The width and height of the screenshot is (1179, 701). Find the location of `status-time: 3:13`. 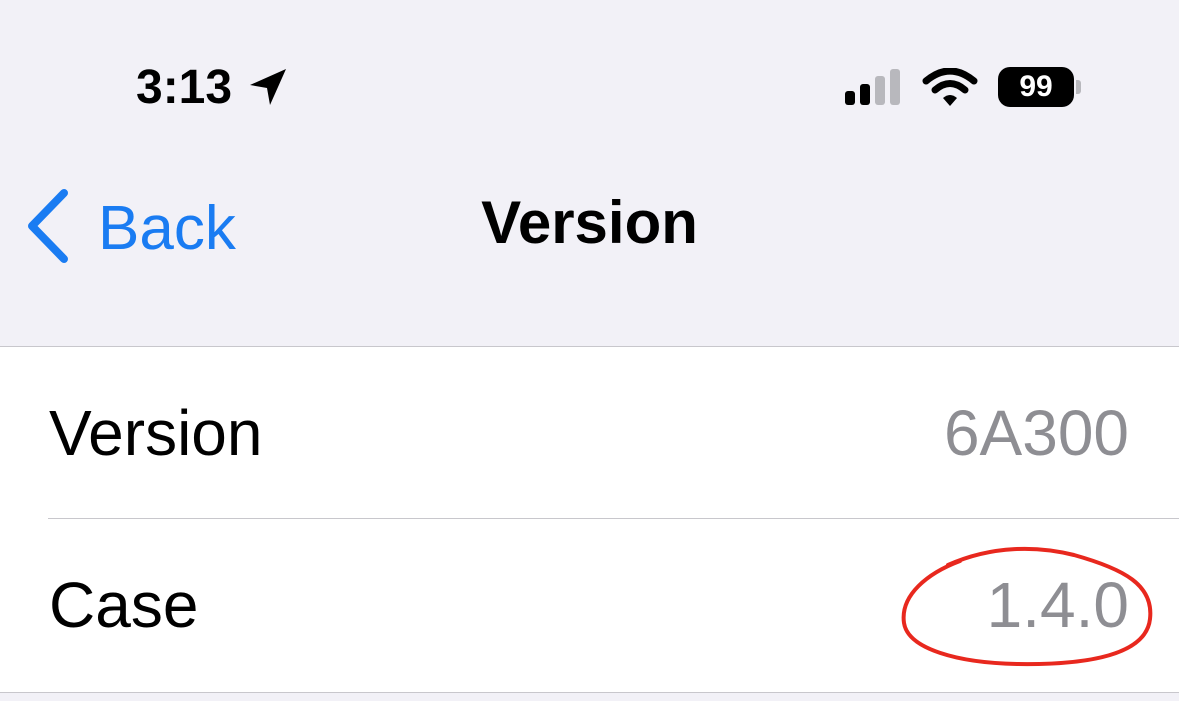

status-time: 3:13 is located at coordinates (184, 87).